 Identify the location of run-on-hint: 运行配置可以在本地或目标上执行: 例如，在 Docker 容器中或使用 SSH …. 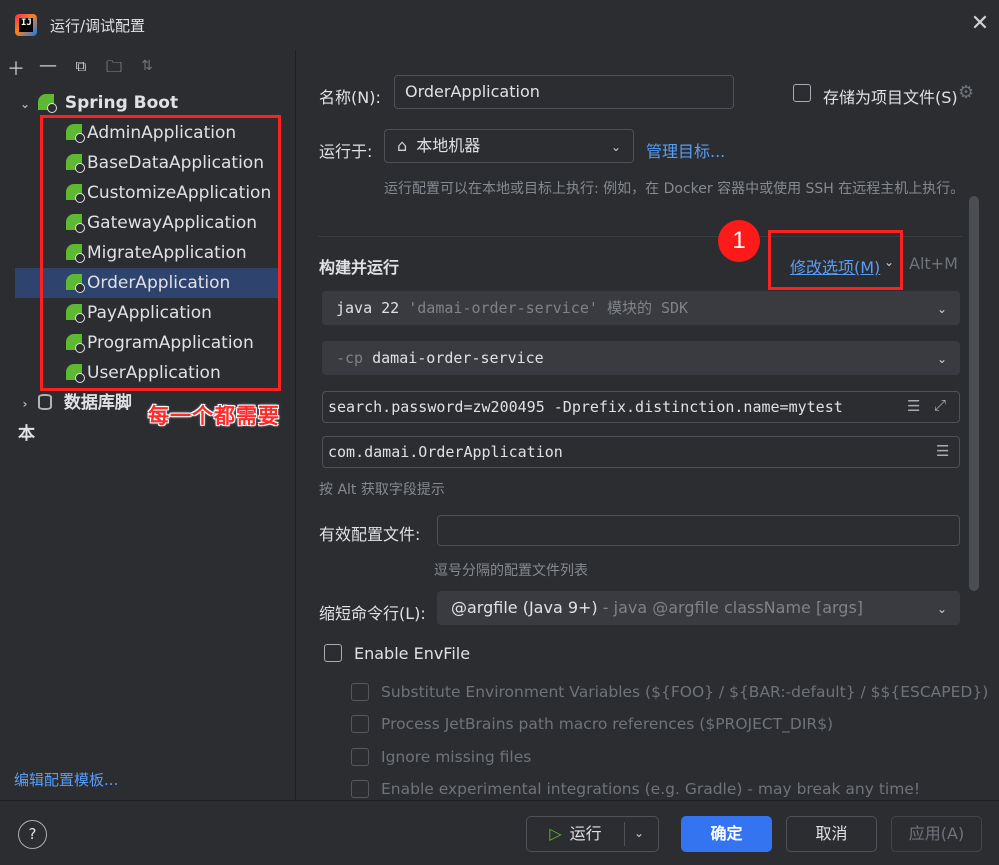
(674, 189).